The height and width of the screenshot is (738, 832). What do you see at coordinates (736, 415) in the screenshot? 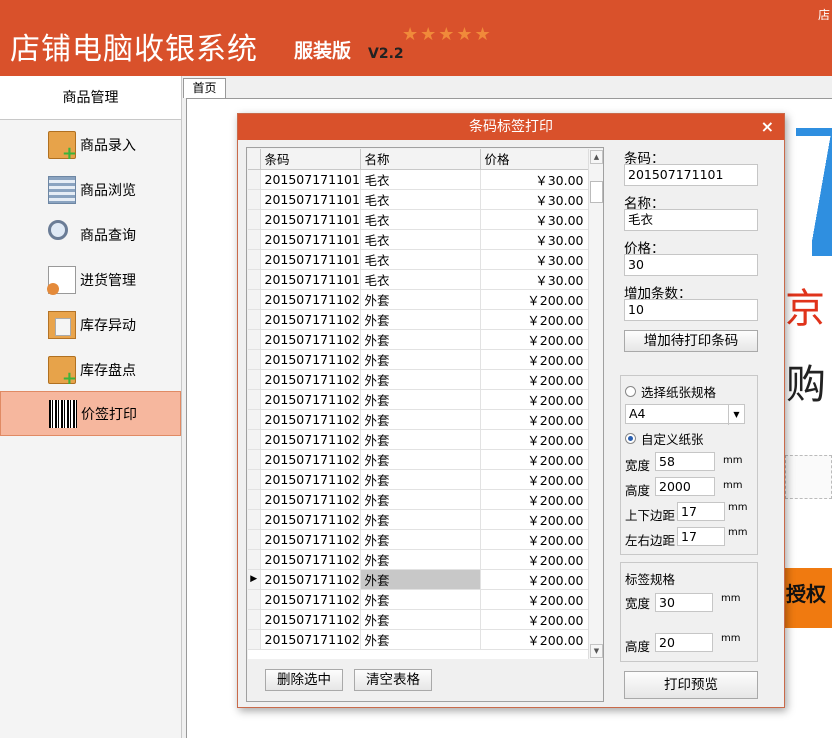
I see `chevron-down-icon: ▼` at bounding box center [736, 415].